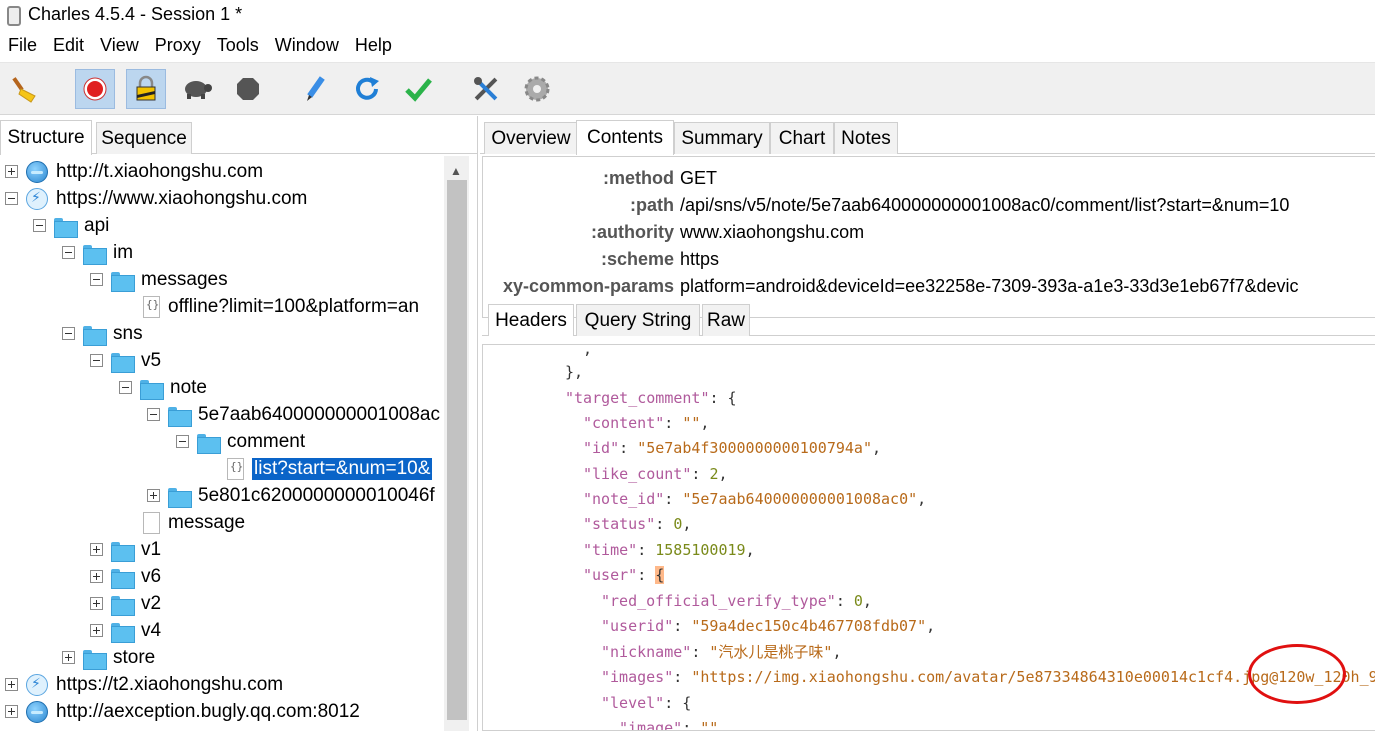  What do you see at coordinates (531, 138) in the screenshot?
I see `tab-overview: Overview` at bounding box center [531, 138].